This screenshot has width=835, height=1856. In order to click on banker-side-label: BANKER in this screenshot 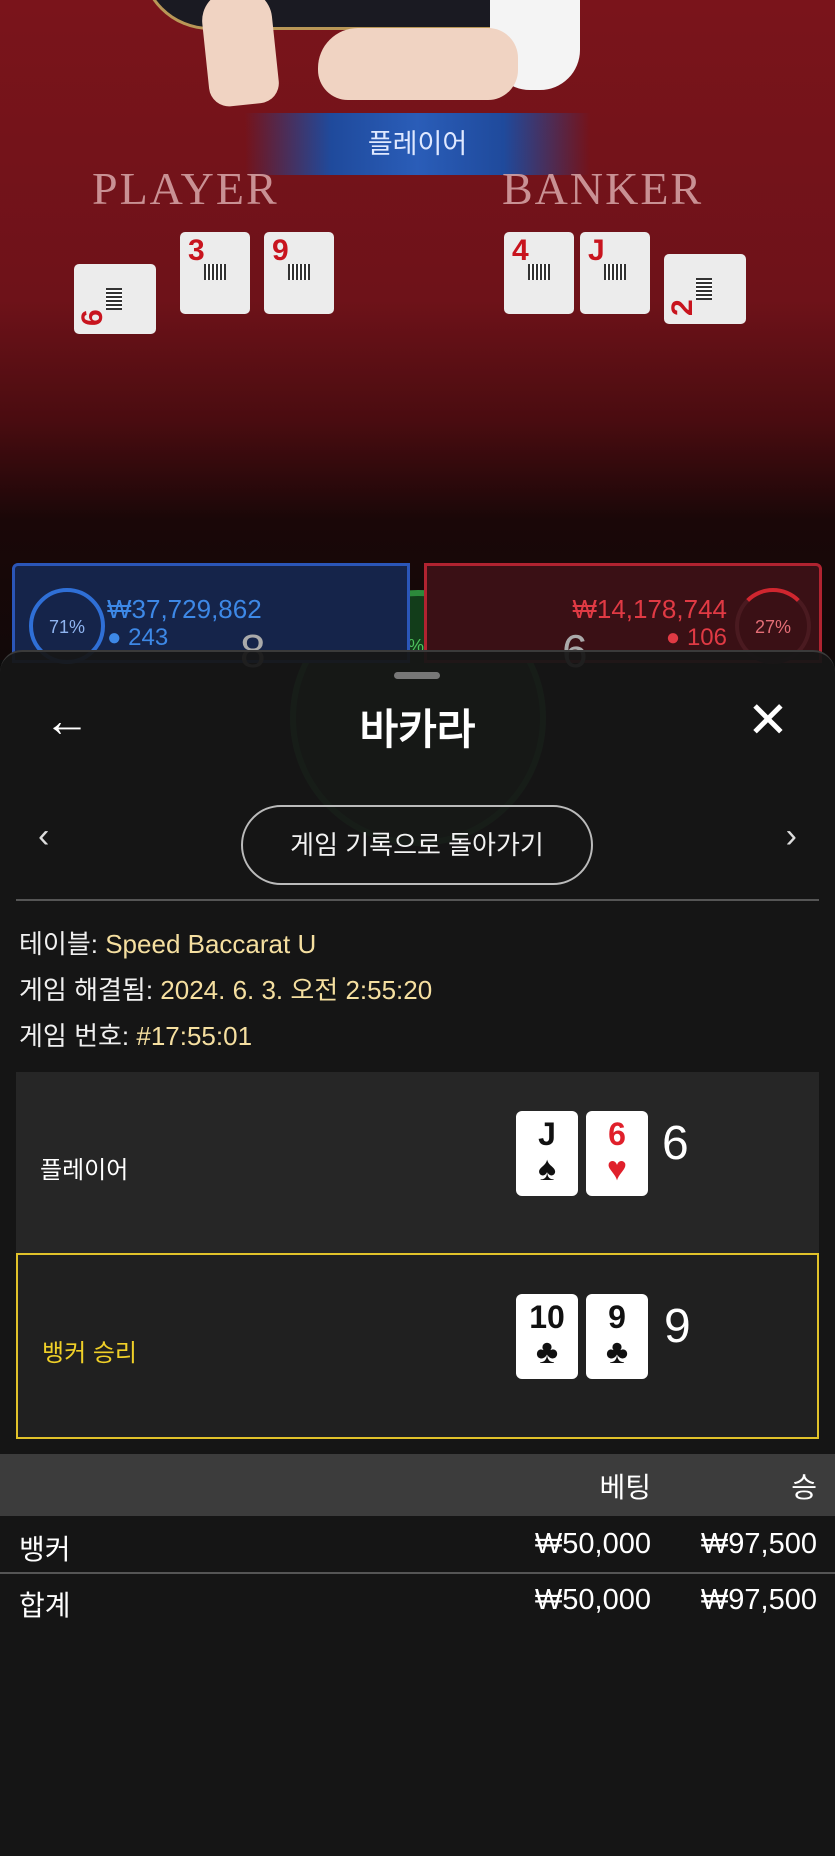, I will do `click(603, 188)`.